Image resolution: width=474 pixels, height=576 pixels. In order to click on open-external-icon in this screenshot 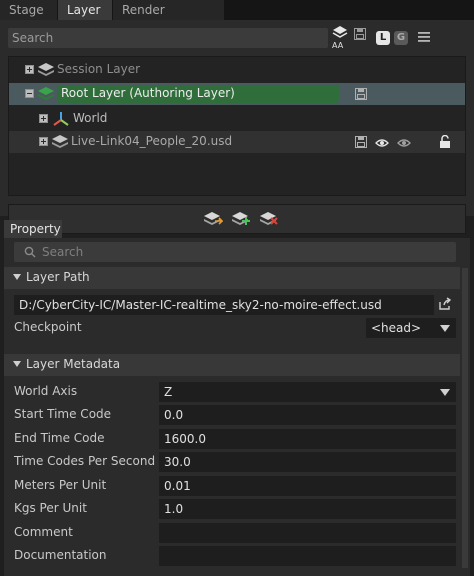, I will do `click(445, 305)`.